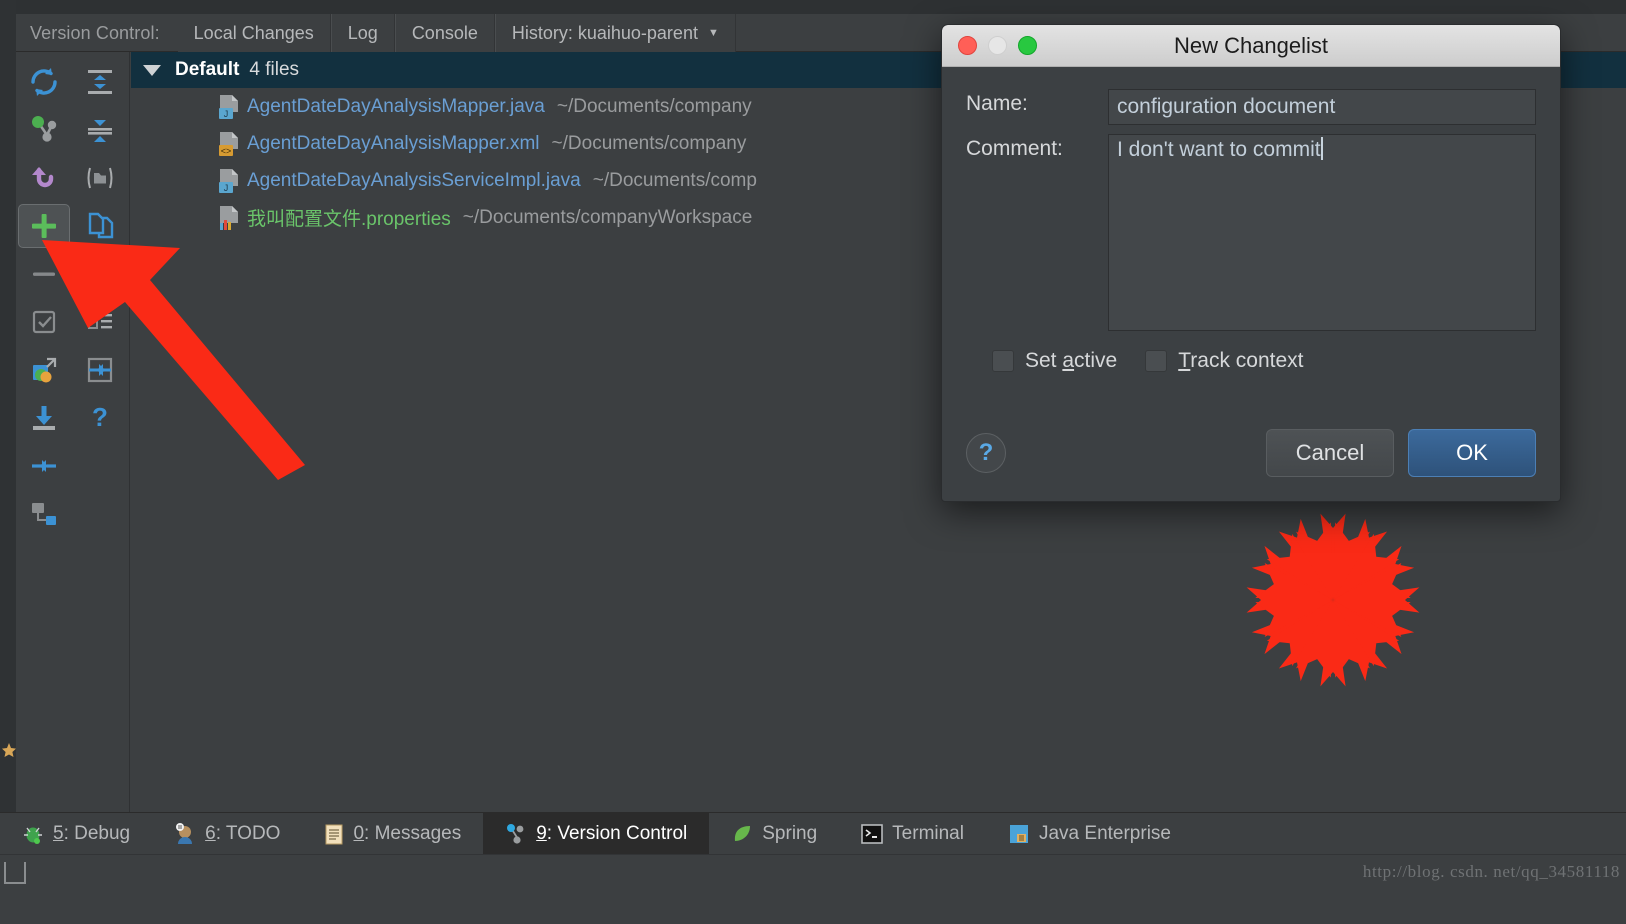 This screenshot has height=924, width=1626. I want to click on track-context-label: Track context, so click(1240, 361).